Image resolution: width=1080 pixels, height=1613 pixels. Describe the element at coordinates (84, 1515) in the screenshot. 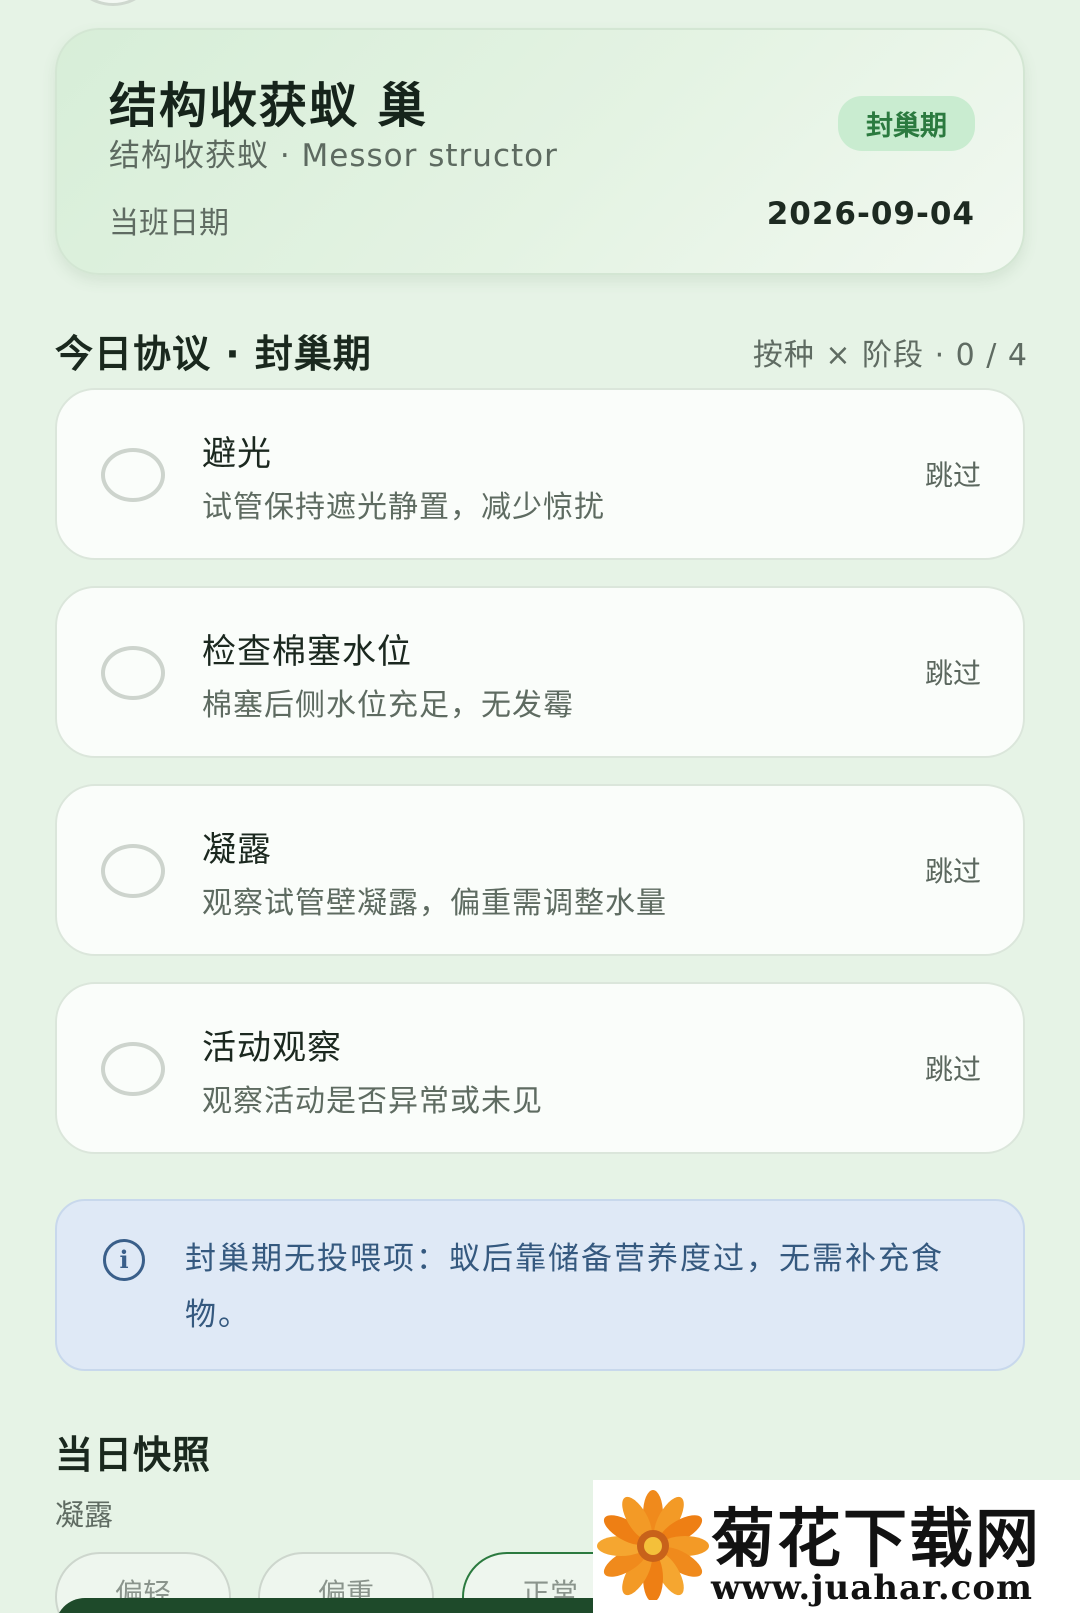

I see `snapshot-field-label: 凝露` at that location.